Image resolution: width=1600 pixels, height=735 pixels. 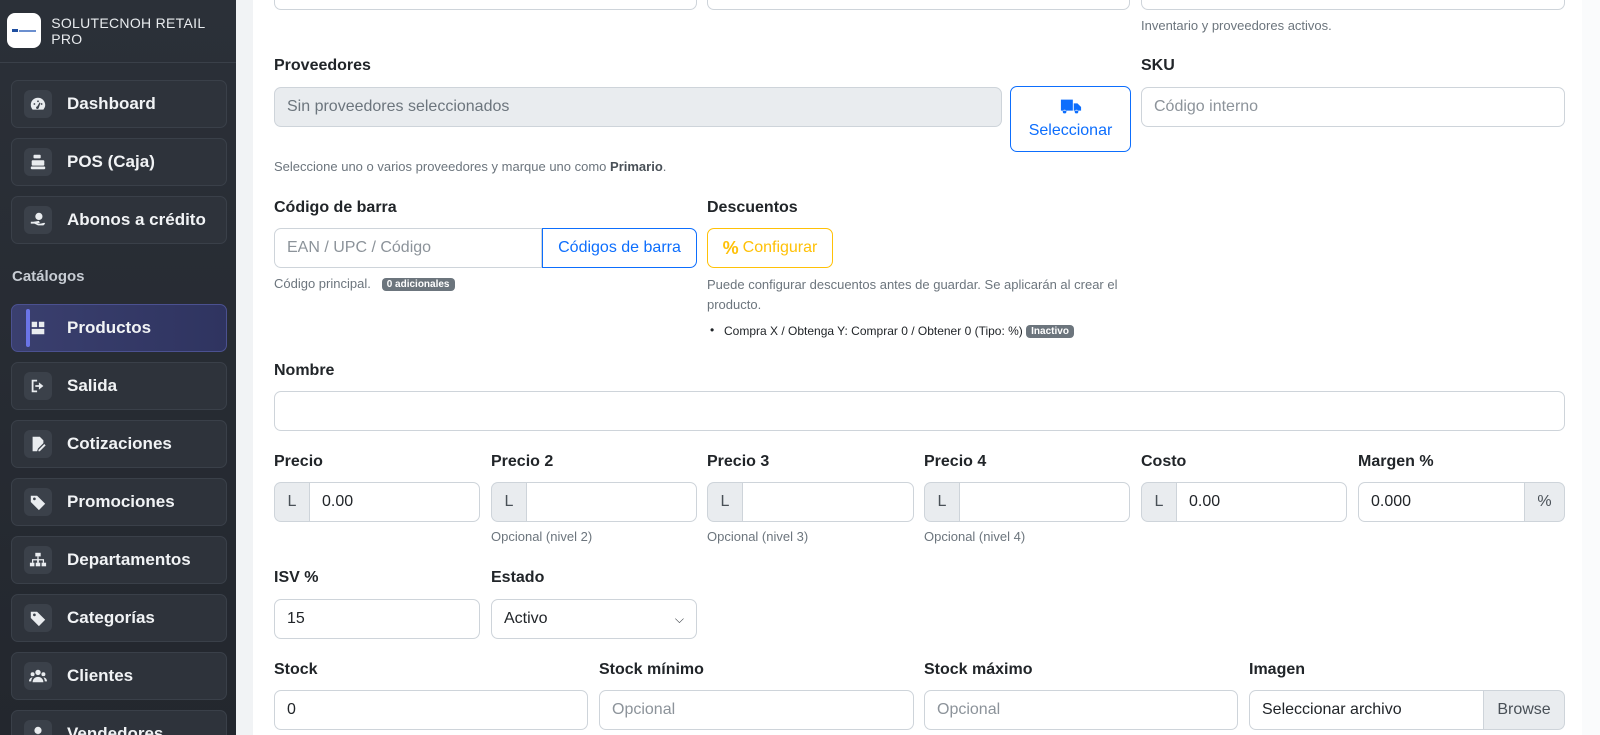 What do you see at coordinates (975, 536) in the screenshot?
I see `precio4-help: Opcional (nivel 4)` at bounding box center [975, 536].